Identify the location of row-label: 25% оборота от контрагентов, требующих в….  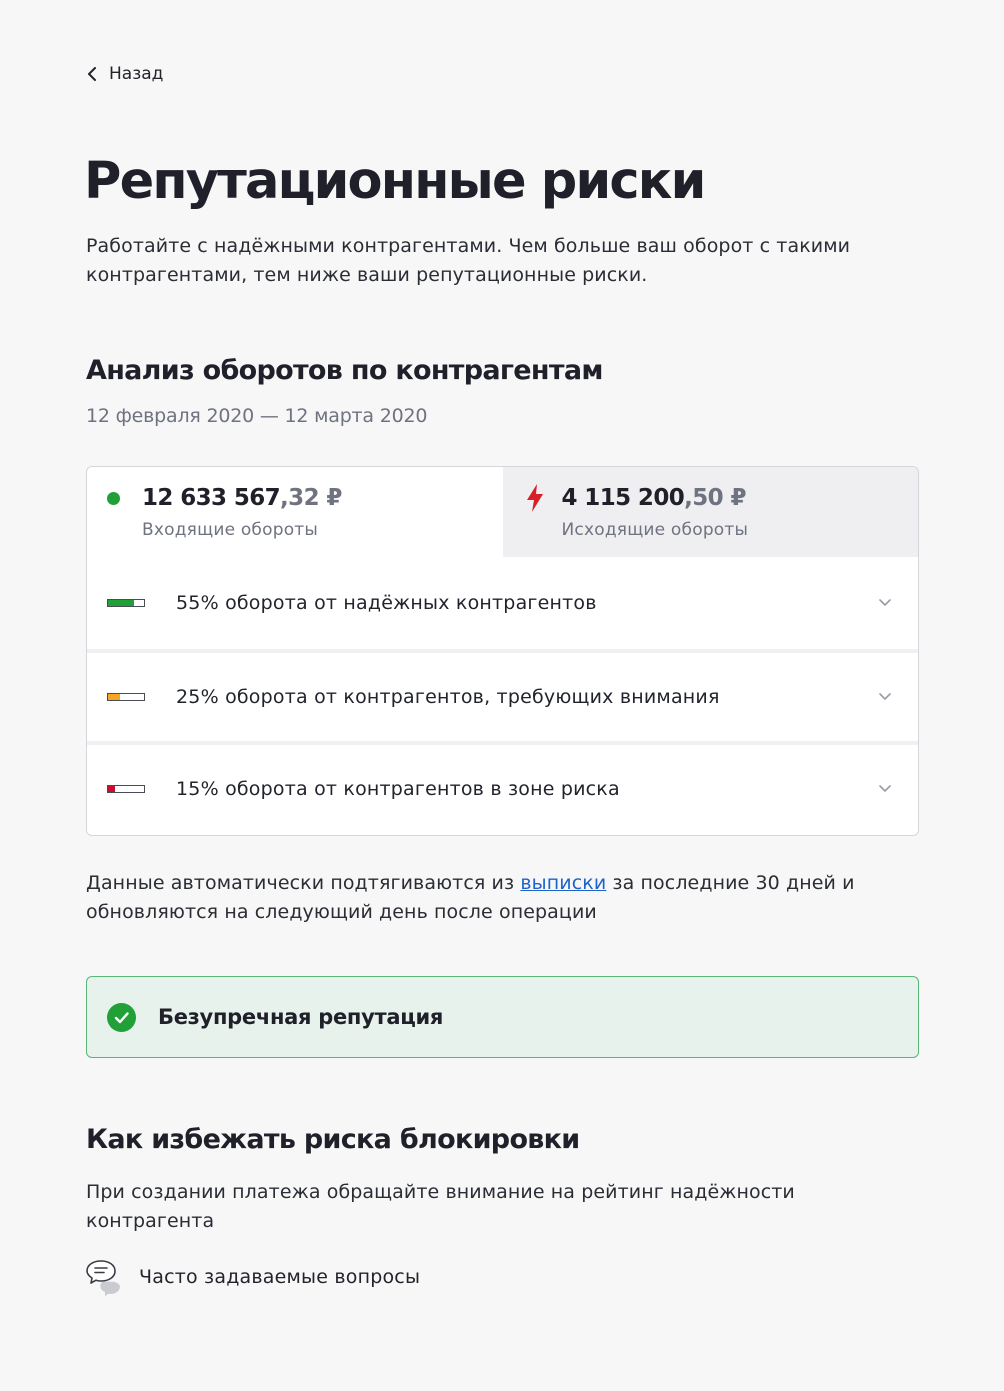
(448, 697).